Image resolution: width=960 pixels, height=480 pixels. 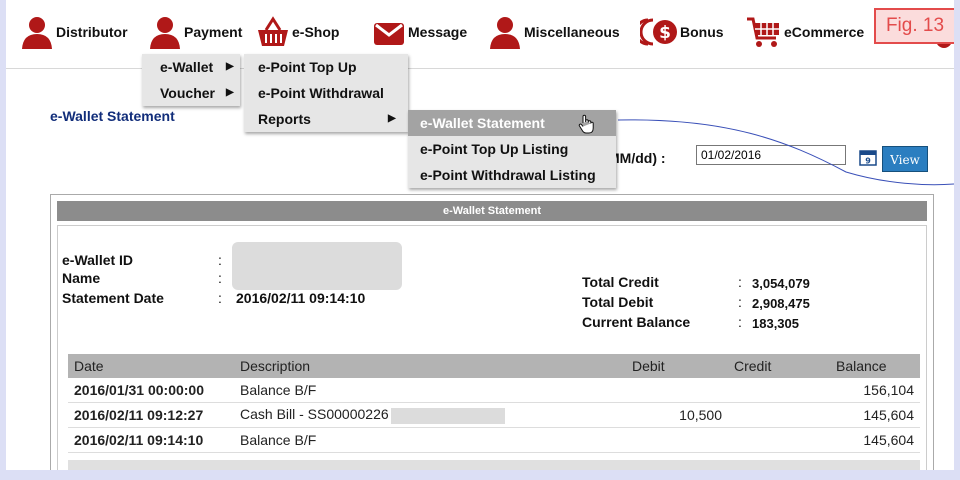 What do you see at coordinates (151, 366) in the screenshot?
I see `col-date: Date` at bounding box center [151, 366].